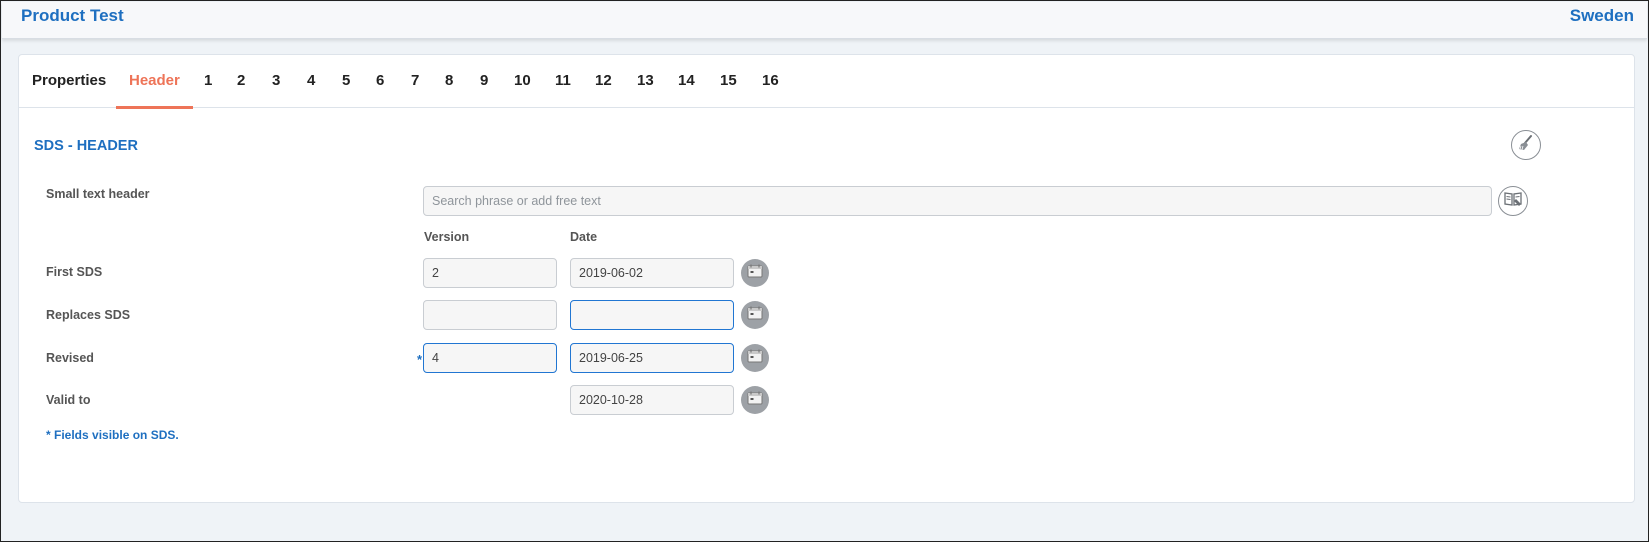 This screenshot has width=1649, height=542. Describe the element at coordinates (652, 358) in the screenshot. I see `revised-date-input` at that location.